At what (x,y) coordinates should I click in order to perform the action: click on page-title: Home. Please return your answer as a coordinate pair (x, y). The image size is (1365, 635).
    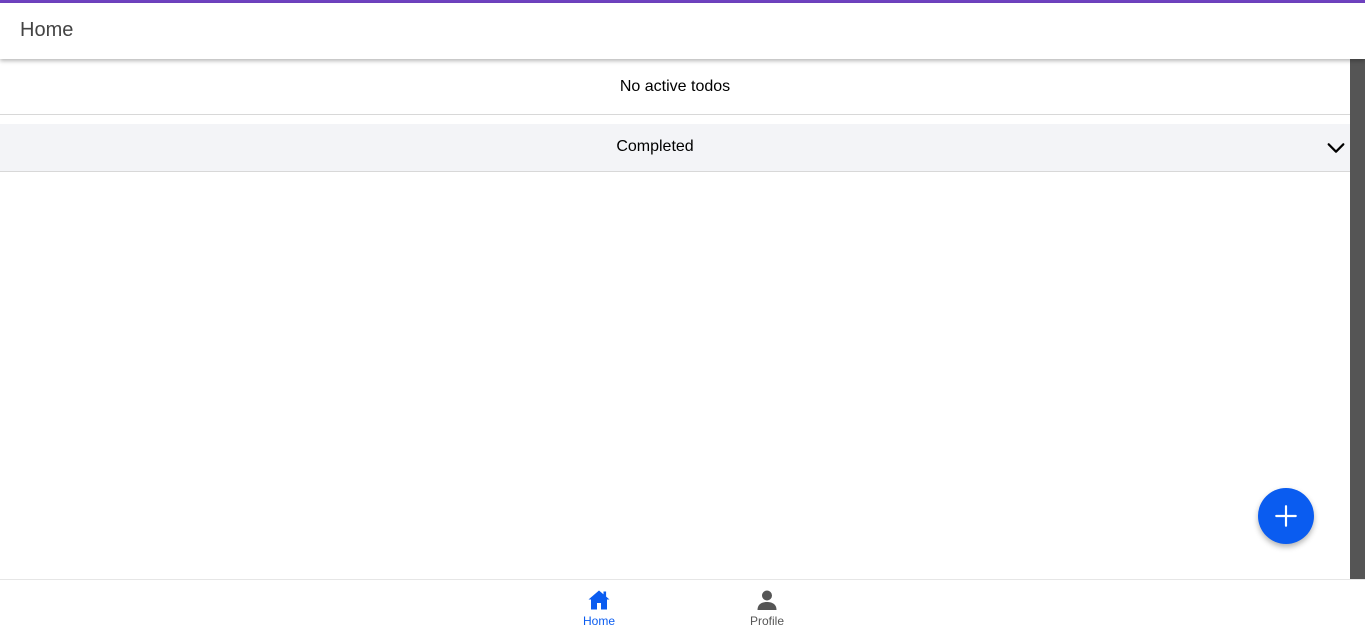
    Looking at the image, I should click on (47, 30).